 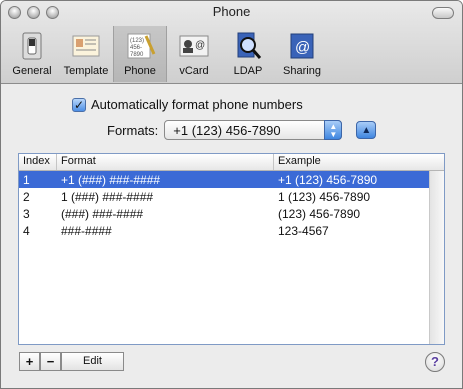 I want to click on auto-format-label: Automatically format phone numbers, so click(x=197, y=104).